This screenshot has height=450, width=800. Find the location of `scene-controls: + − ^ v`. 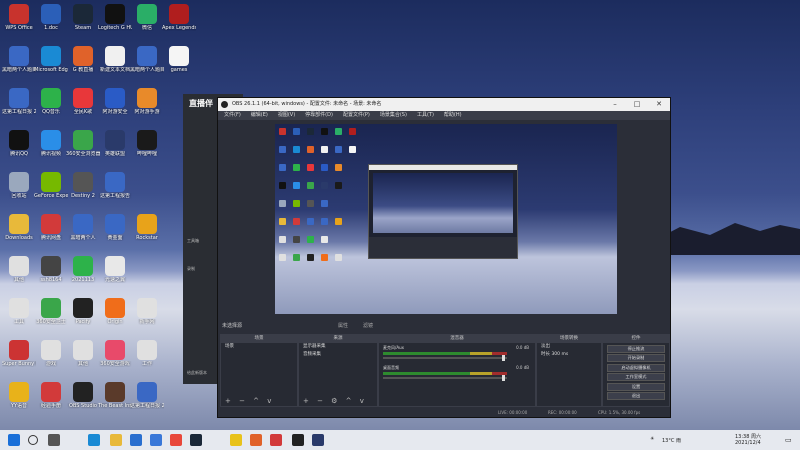

scene-controls: + − ^ v is located at coordinates (259, 401).